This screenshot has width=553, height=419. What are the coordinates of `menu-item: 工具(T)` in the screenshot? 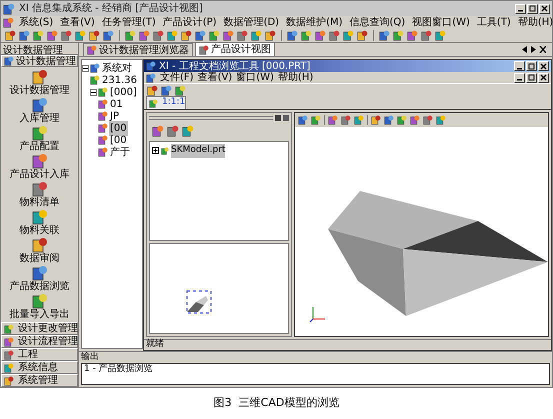 It's located at (493, 22).